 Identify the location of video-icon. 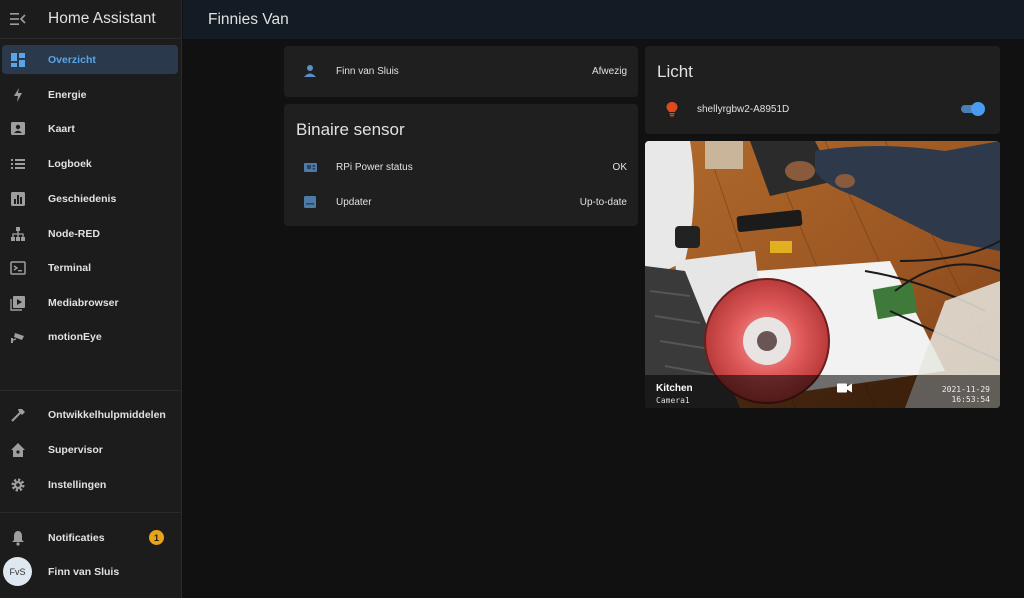
(844, 389).